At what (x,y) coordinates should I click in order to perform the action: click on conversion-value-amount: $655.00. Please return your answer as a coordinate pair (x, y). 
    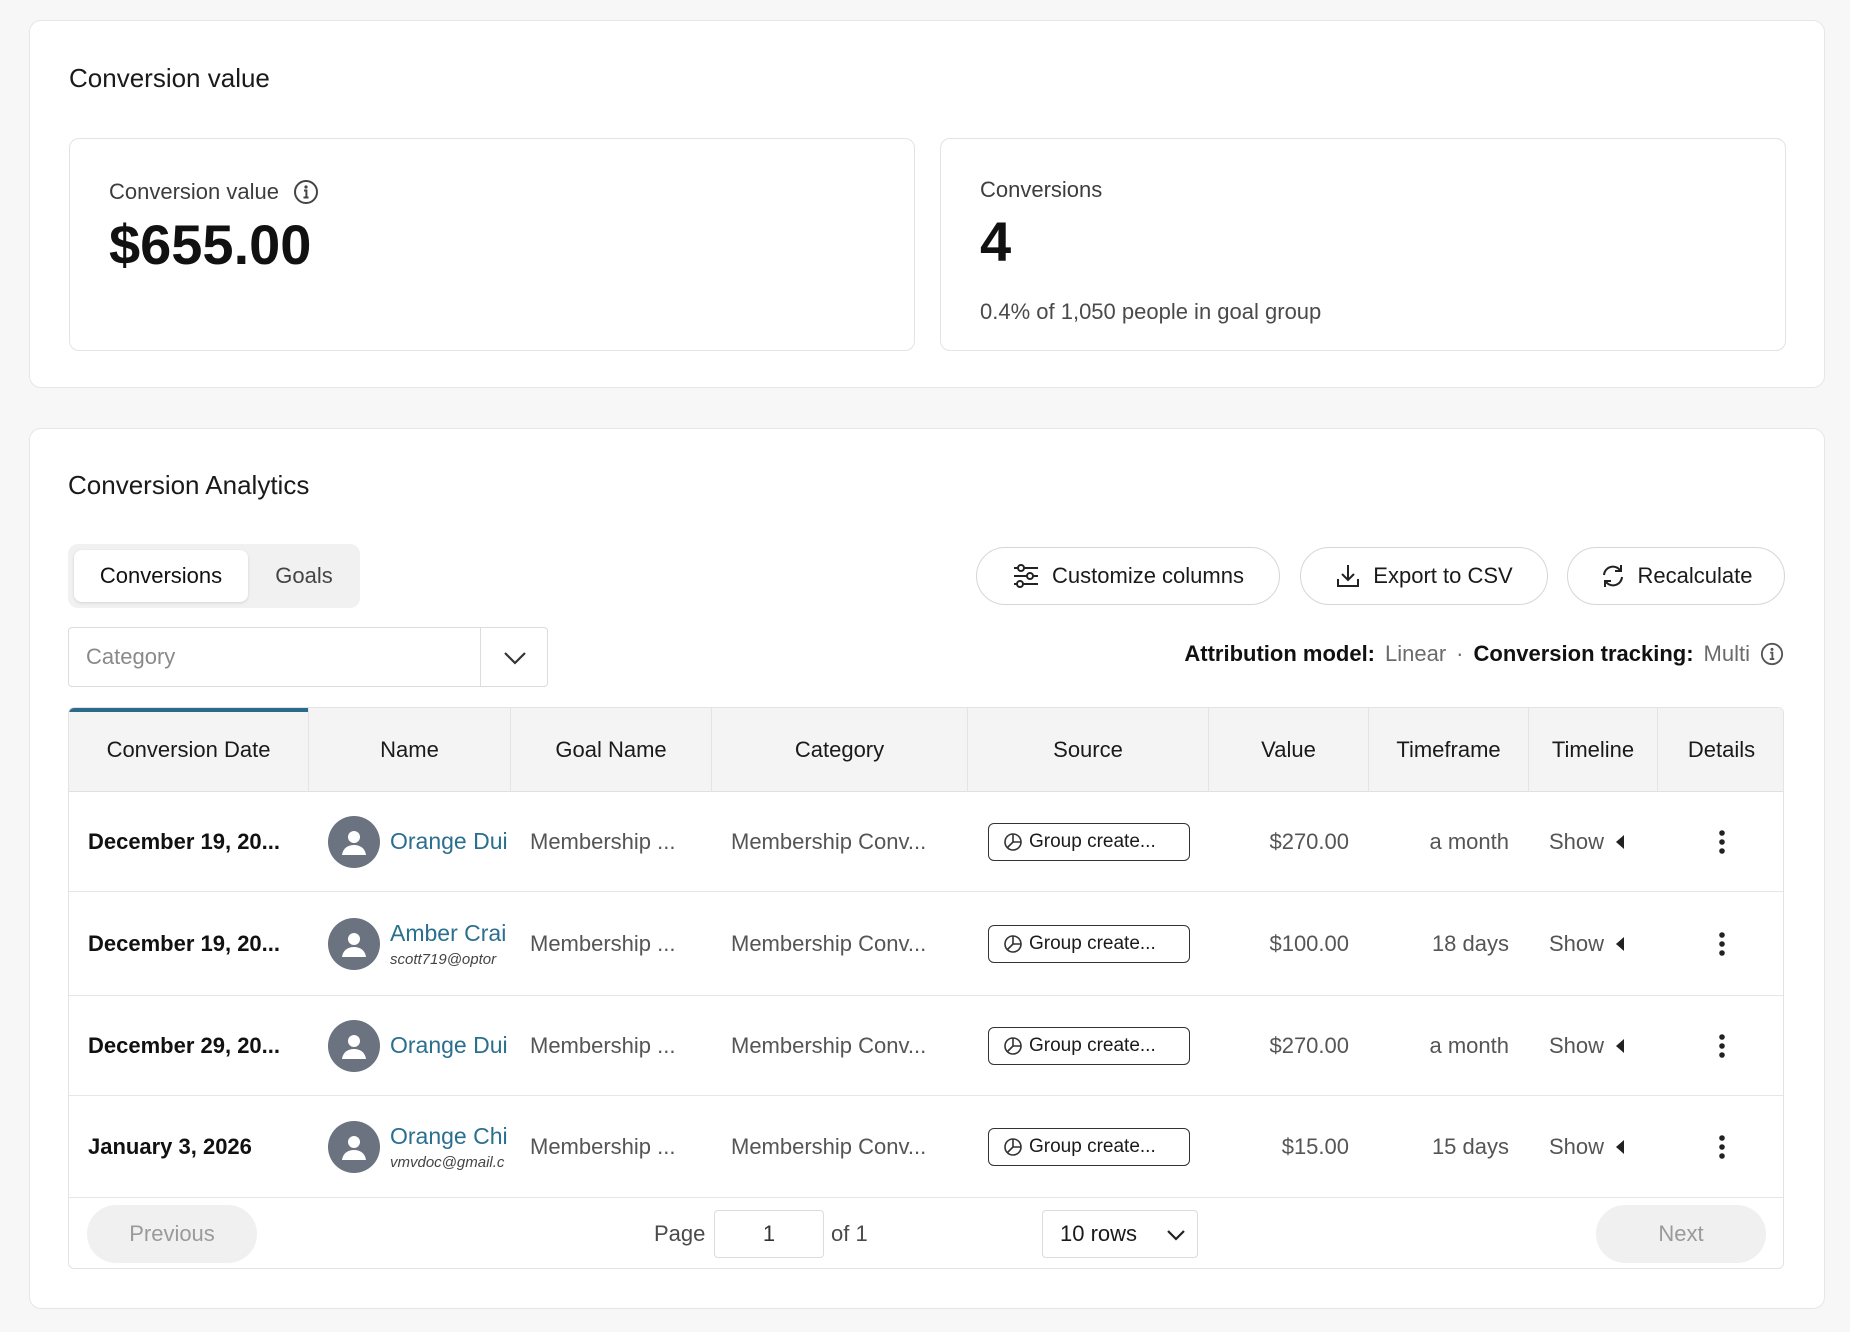
    Looking at the image, I should click on (210, 244).